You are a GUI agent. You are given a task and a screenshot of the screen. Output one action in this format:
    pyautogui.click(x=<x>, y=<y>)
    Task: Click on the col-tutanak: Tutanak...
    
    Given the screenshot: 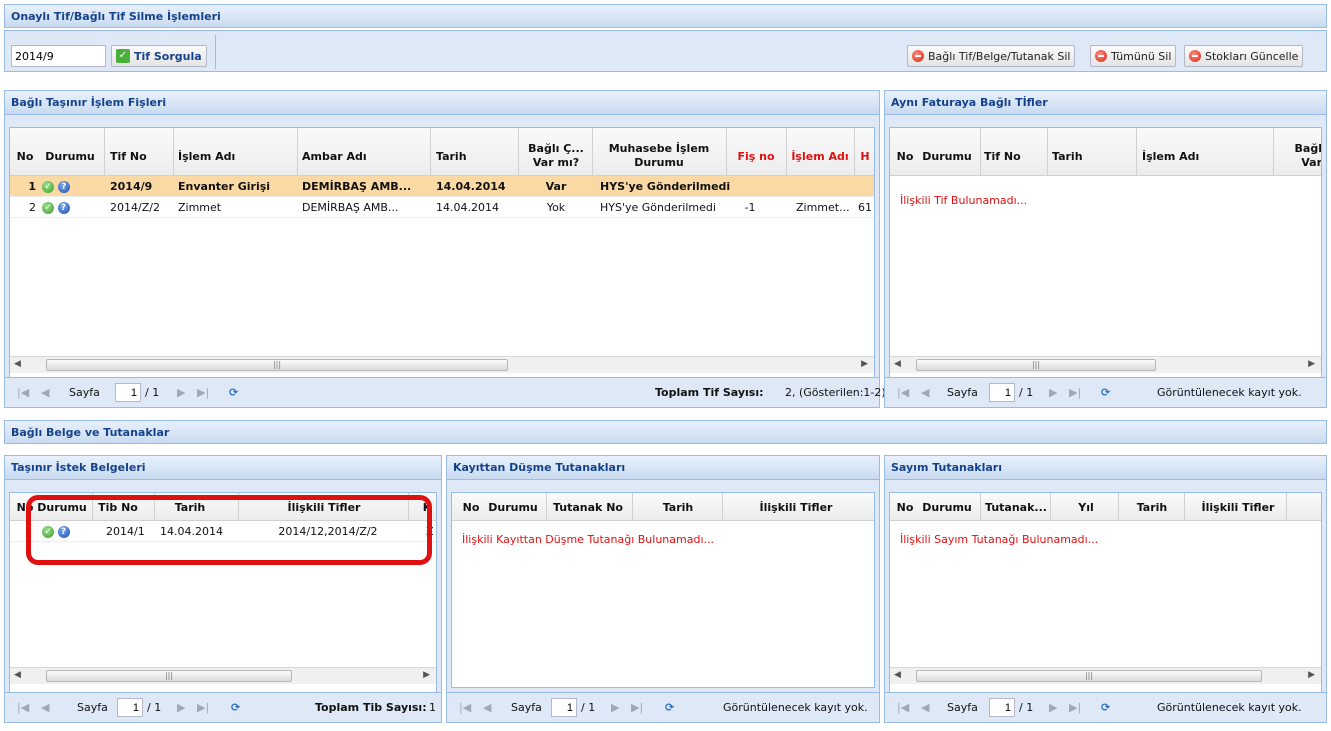 What is the action you would take?
    pyautogui.click(x=1016, y=507)
    